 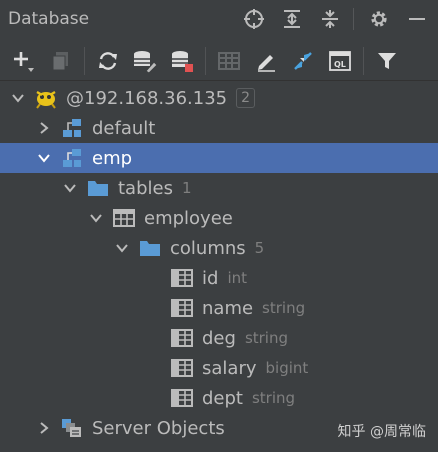 What do you see at coordinates (219, 80) in the screenshot?
I see `toolbar-divider` at bounding box center [219, 80].